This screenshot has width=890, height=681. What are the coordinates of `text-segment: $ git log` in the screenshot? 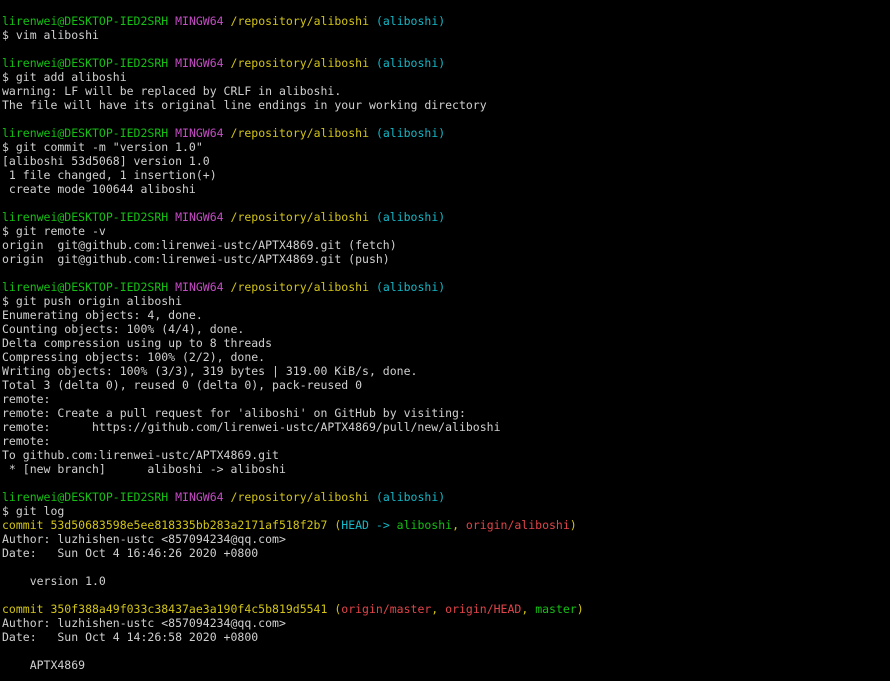 It's located at (33, 511).